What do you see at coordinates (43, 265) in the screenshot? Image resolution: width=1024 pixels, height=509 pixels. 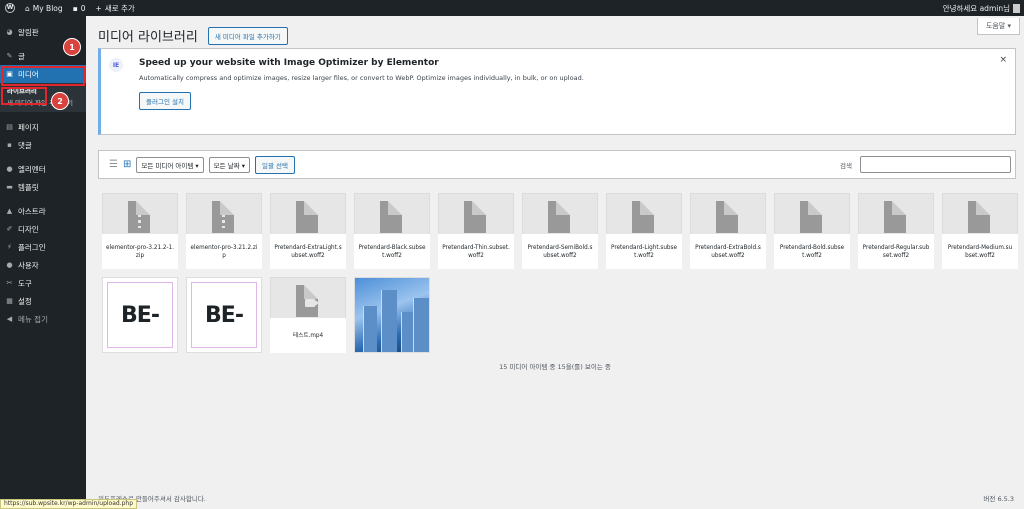 I see `menu-item-users: ● 사용자` at bounding box center [43, 265].